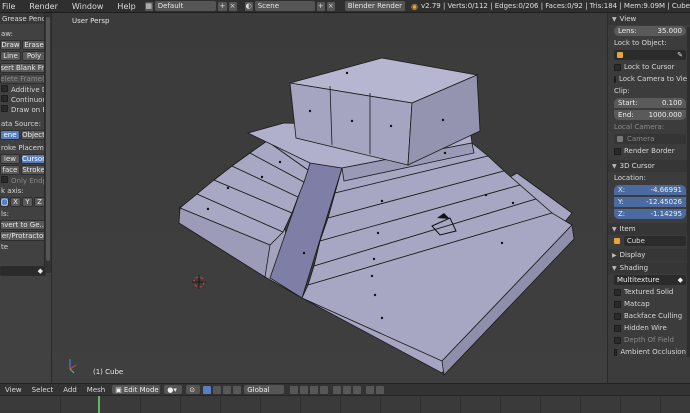  What do you see at coordinates (375, 6) in the screenshot?
I see `render-engine-dropdown: Blender Render` at bounding box center [375, 6].